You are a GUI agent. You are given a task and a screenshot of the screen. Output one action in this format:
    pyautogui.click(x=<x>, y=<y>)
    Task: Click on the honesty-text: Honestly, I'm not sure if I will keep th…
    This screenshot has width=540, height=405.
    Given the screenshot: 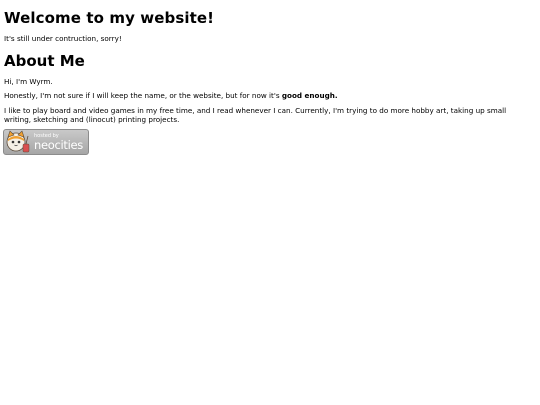 What is the action you would take?
    pyautogui.click(x=171, y=95)
    